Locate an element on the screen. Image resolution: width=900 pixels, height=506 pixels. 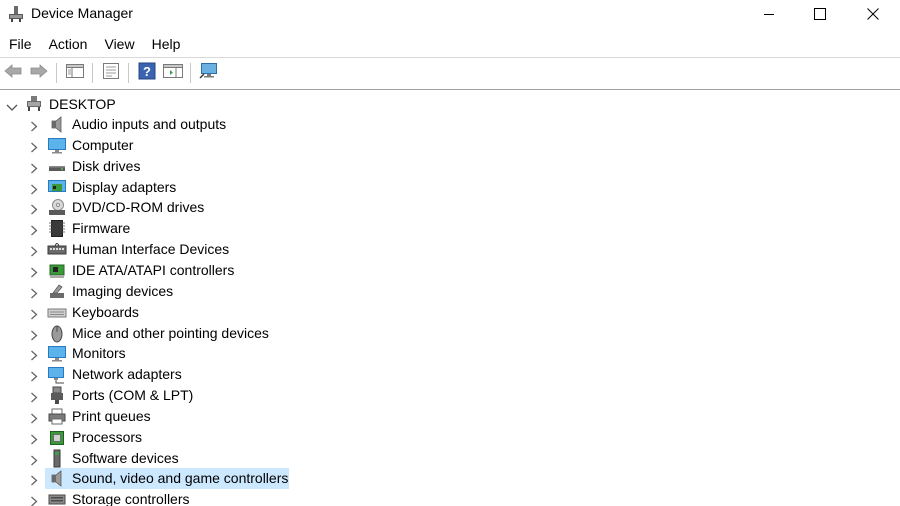
back-button is located at coordinates (13, 73).